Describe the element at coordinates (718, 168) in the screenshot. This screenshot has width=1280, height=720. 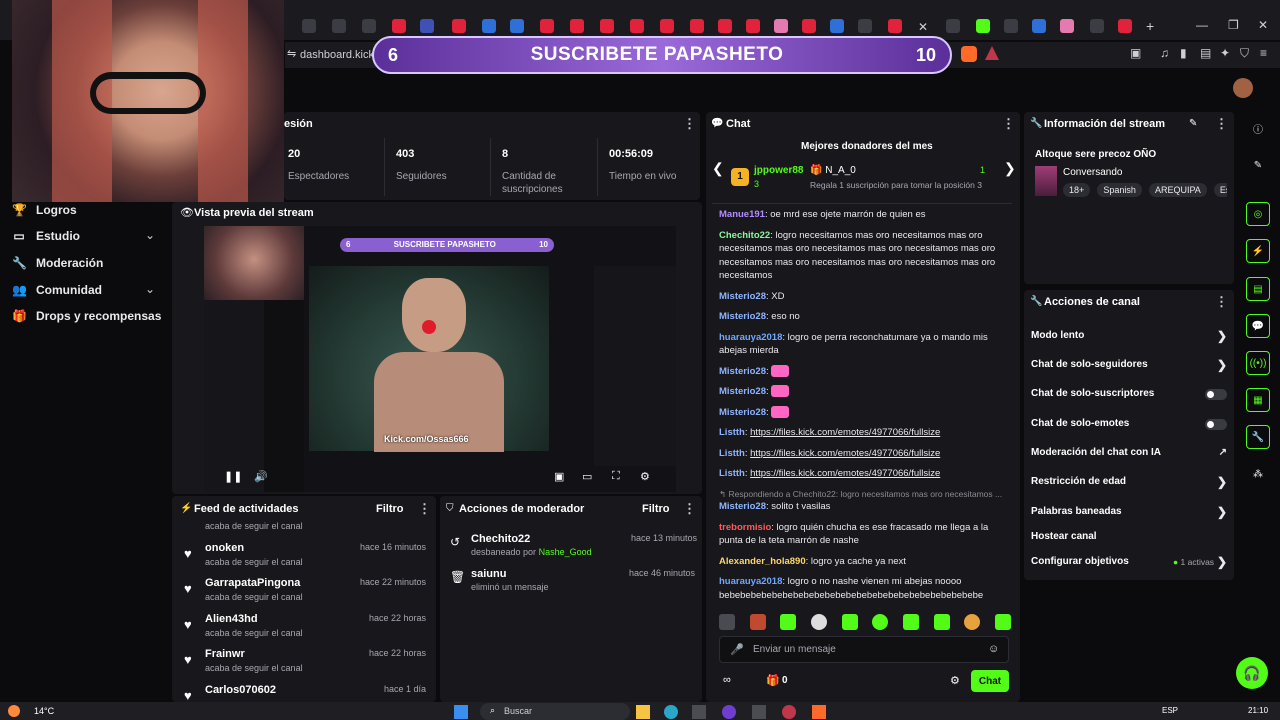
I see `chevron-left-icon: ❮` at that location.